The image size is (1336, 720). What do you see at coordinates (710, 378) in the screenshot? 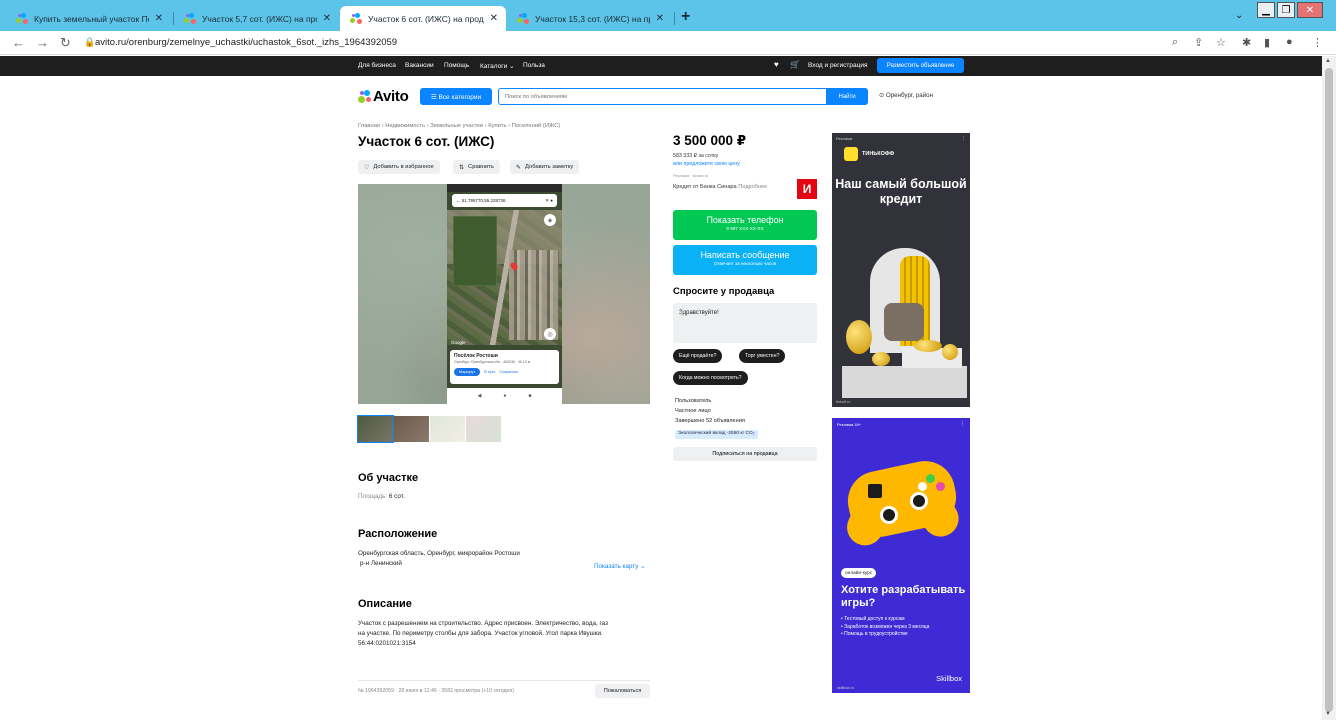
I see `quick-question-chip: Когда можно посмотреть?` at bounding box center [710, 378].